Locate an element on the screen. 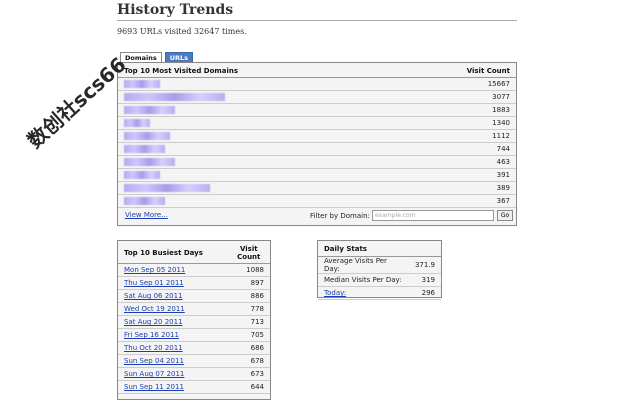 The width and height of the screenshot is (640, 400). busy-day-cell: Sat Aug 20 2011 is located at coordinates (173, 322).